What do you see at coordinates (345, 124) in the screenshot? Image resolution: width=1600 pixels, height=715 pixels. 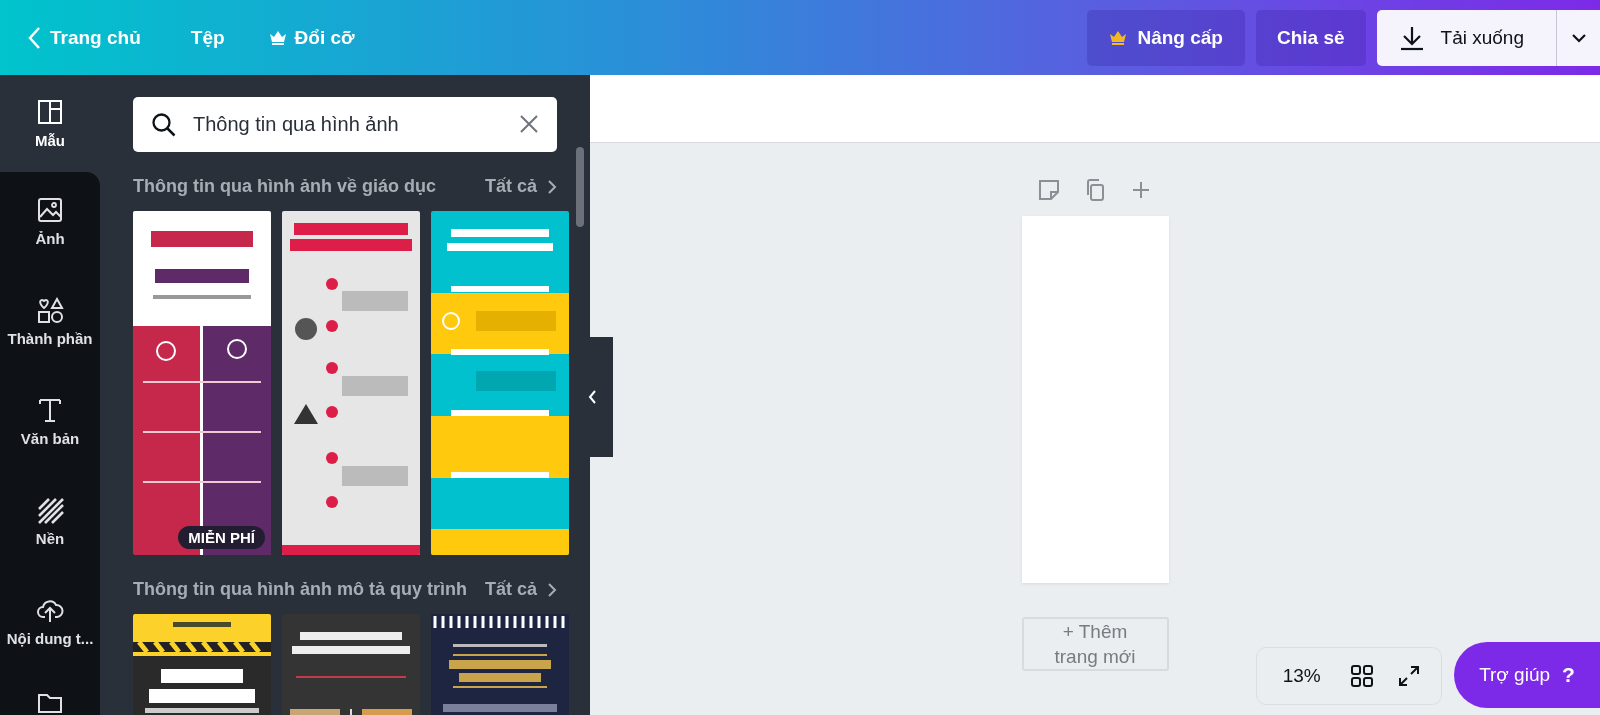 I see `search-field: Thông tin qua hình ảnh` at bounding box center [345, 124].